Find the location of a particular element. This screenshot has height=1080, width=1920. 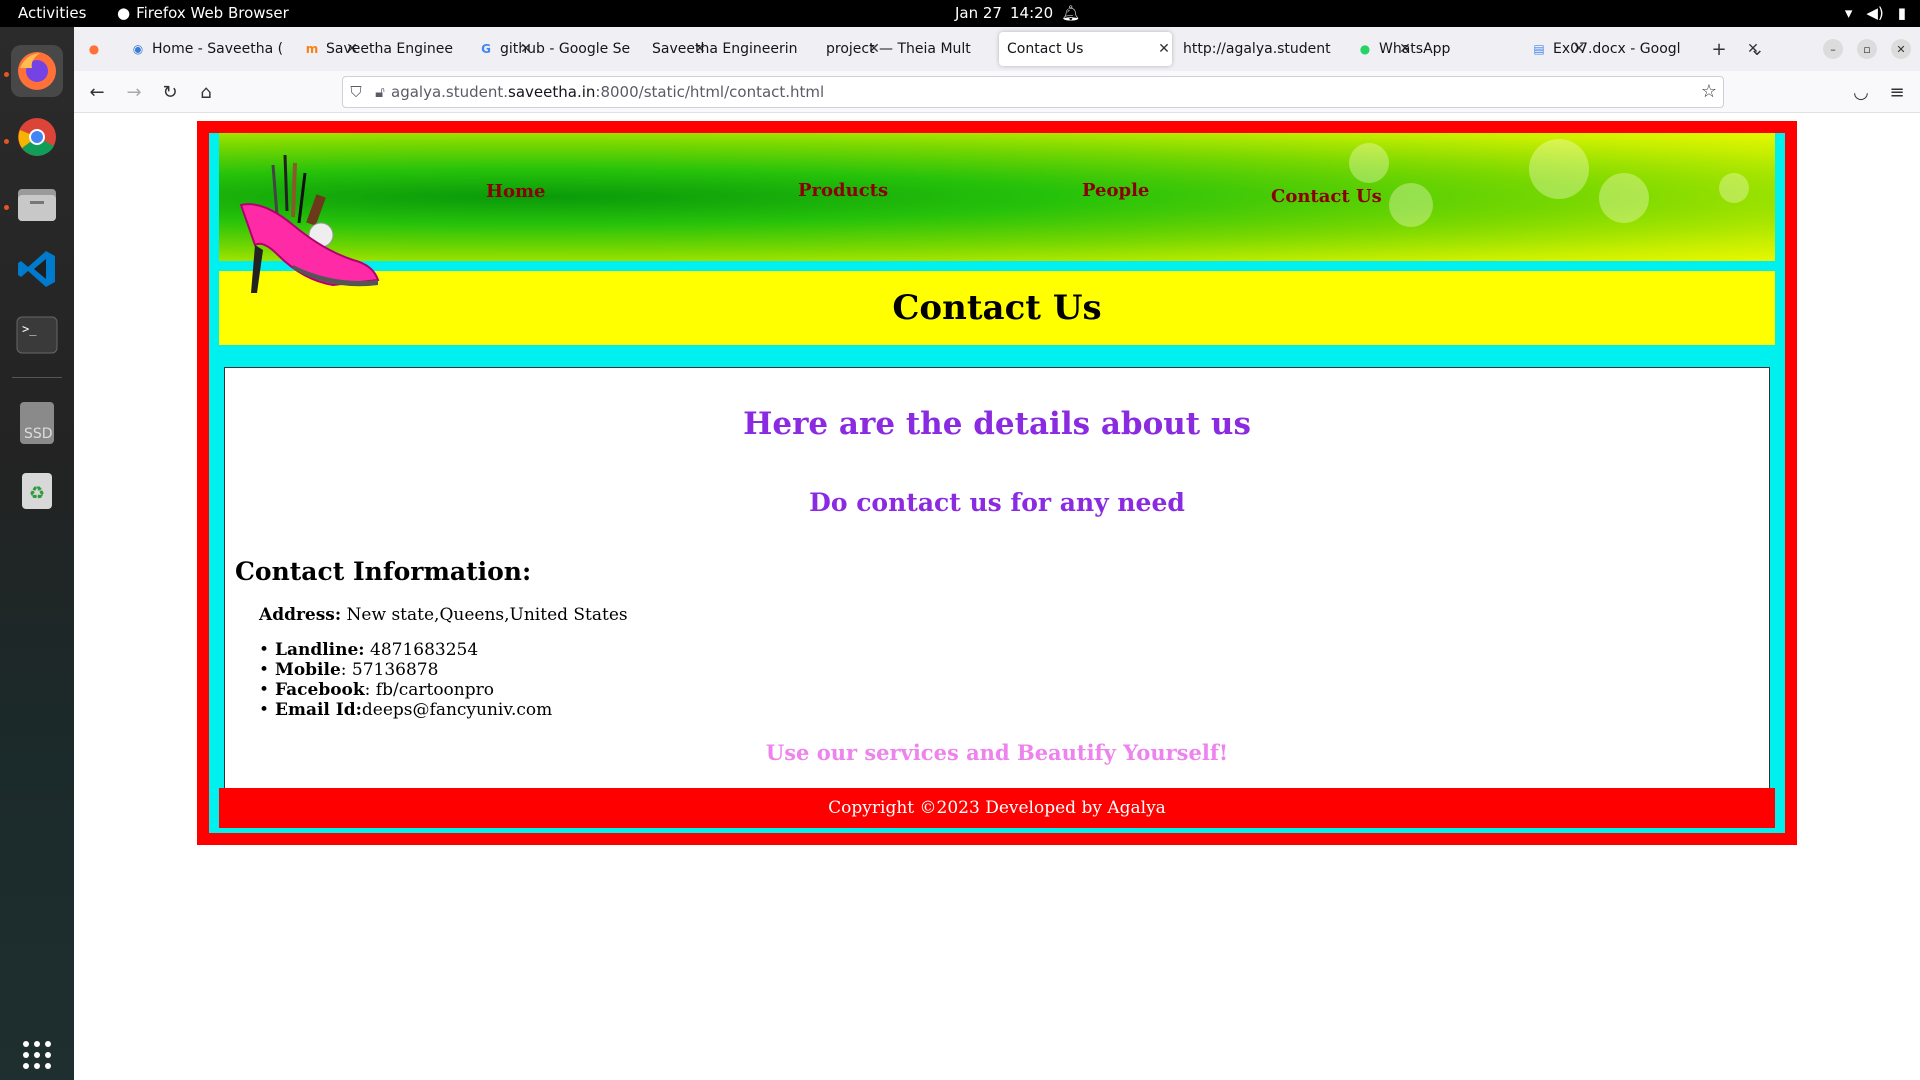

high-heel-logo is located at coordinates (309, 223).